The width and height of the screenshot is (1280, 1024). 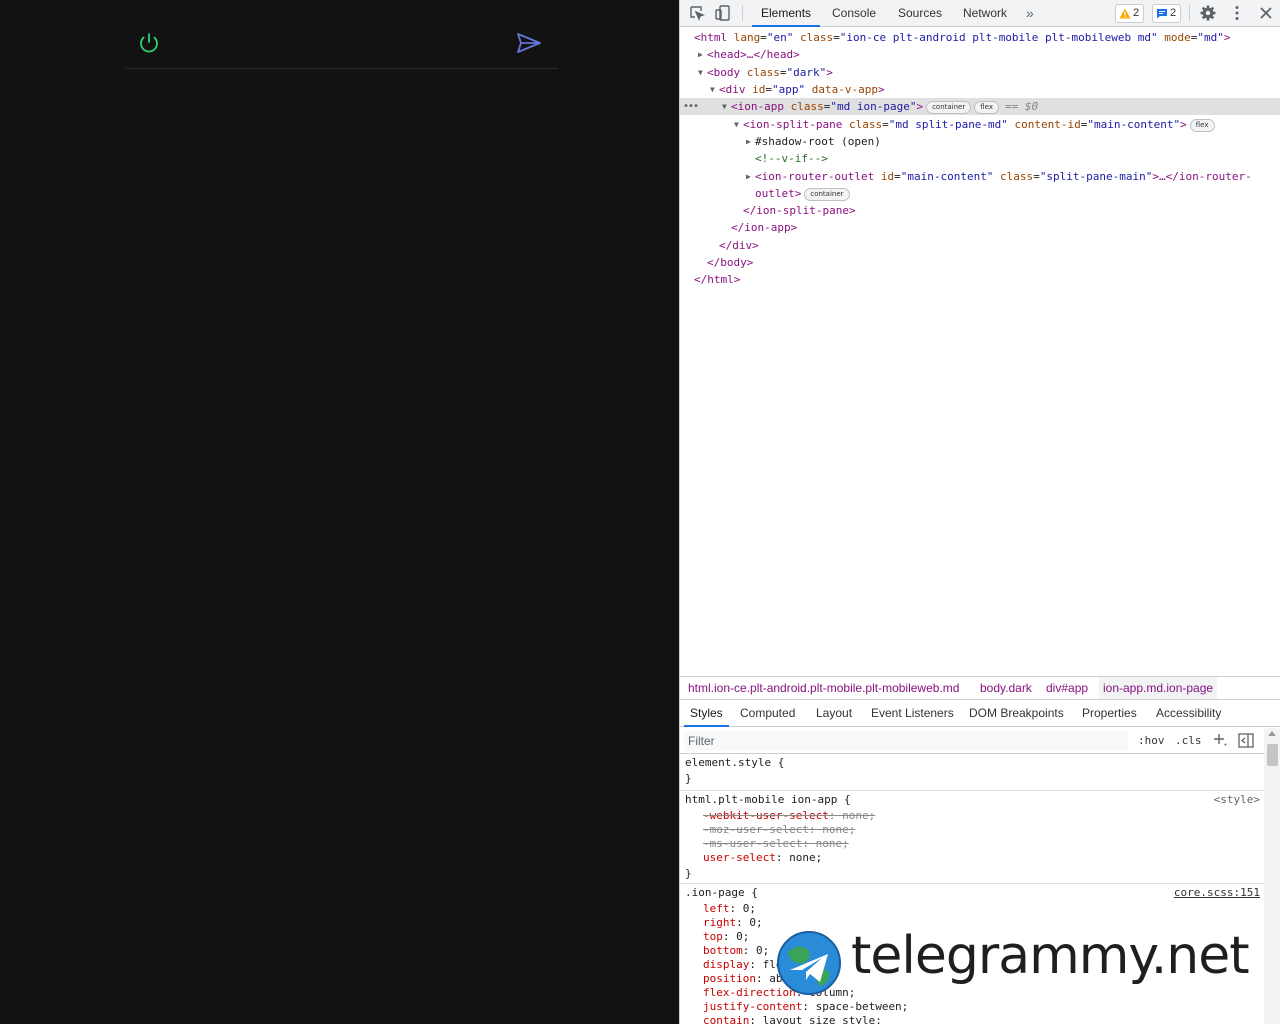 What do you see at coordinates (736, 951) in the screenshot?
I see `style-declaration: bottom: 0;` at bounding box center [736, 951].